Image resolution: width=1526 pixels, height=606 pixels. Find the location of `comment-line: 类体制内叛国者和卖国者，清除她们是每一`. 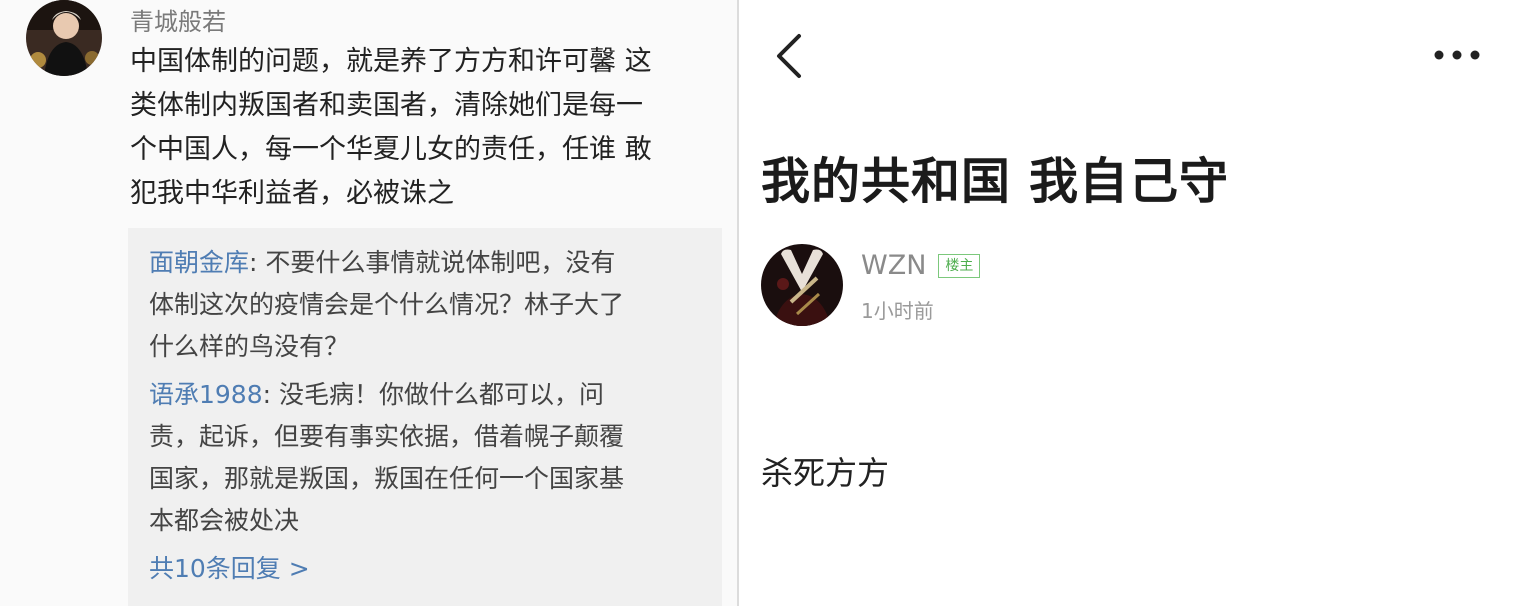

comment-line: 类体制内叛国者和卖国者，清除她们是每一 is located at coordinates (386, 105).